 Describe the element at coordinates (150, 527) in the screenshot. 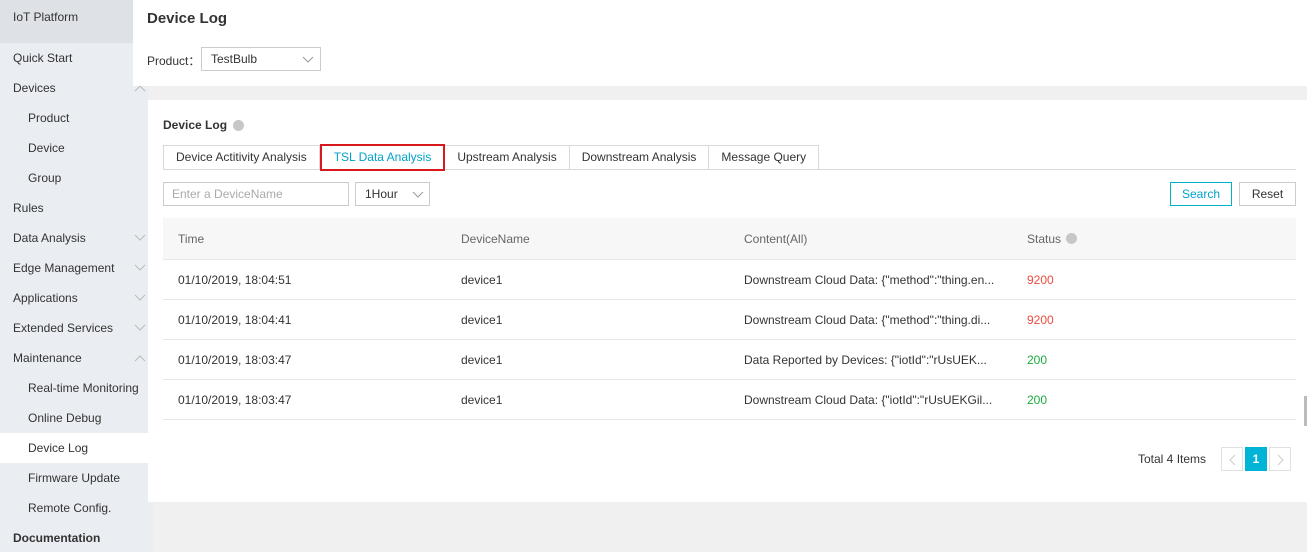

I see `sidebar-edge` at that location.